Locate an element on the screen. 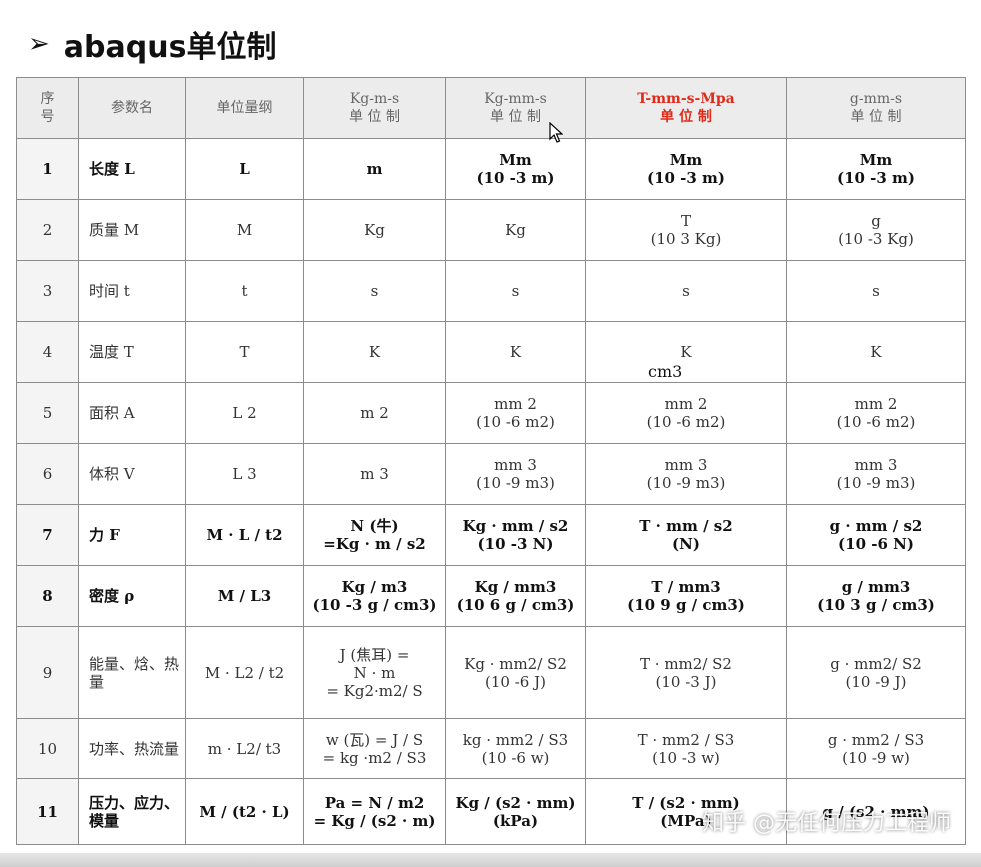  dimension-cell: t is located at coordinates (244, 291).